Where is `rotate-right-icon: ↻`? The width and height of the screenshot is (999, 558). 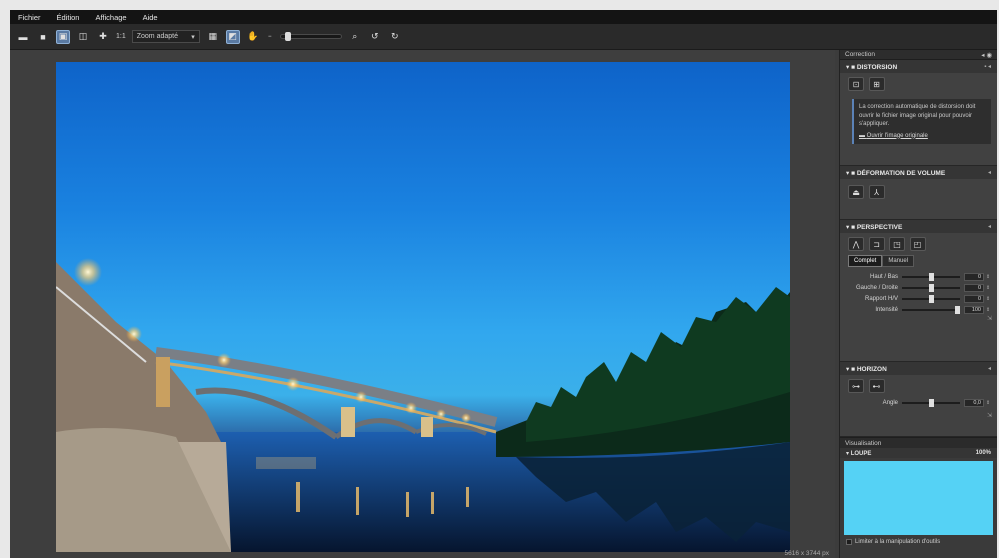 rotate-right-icon: ↻ is located at coordinates (395, 37).